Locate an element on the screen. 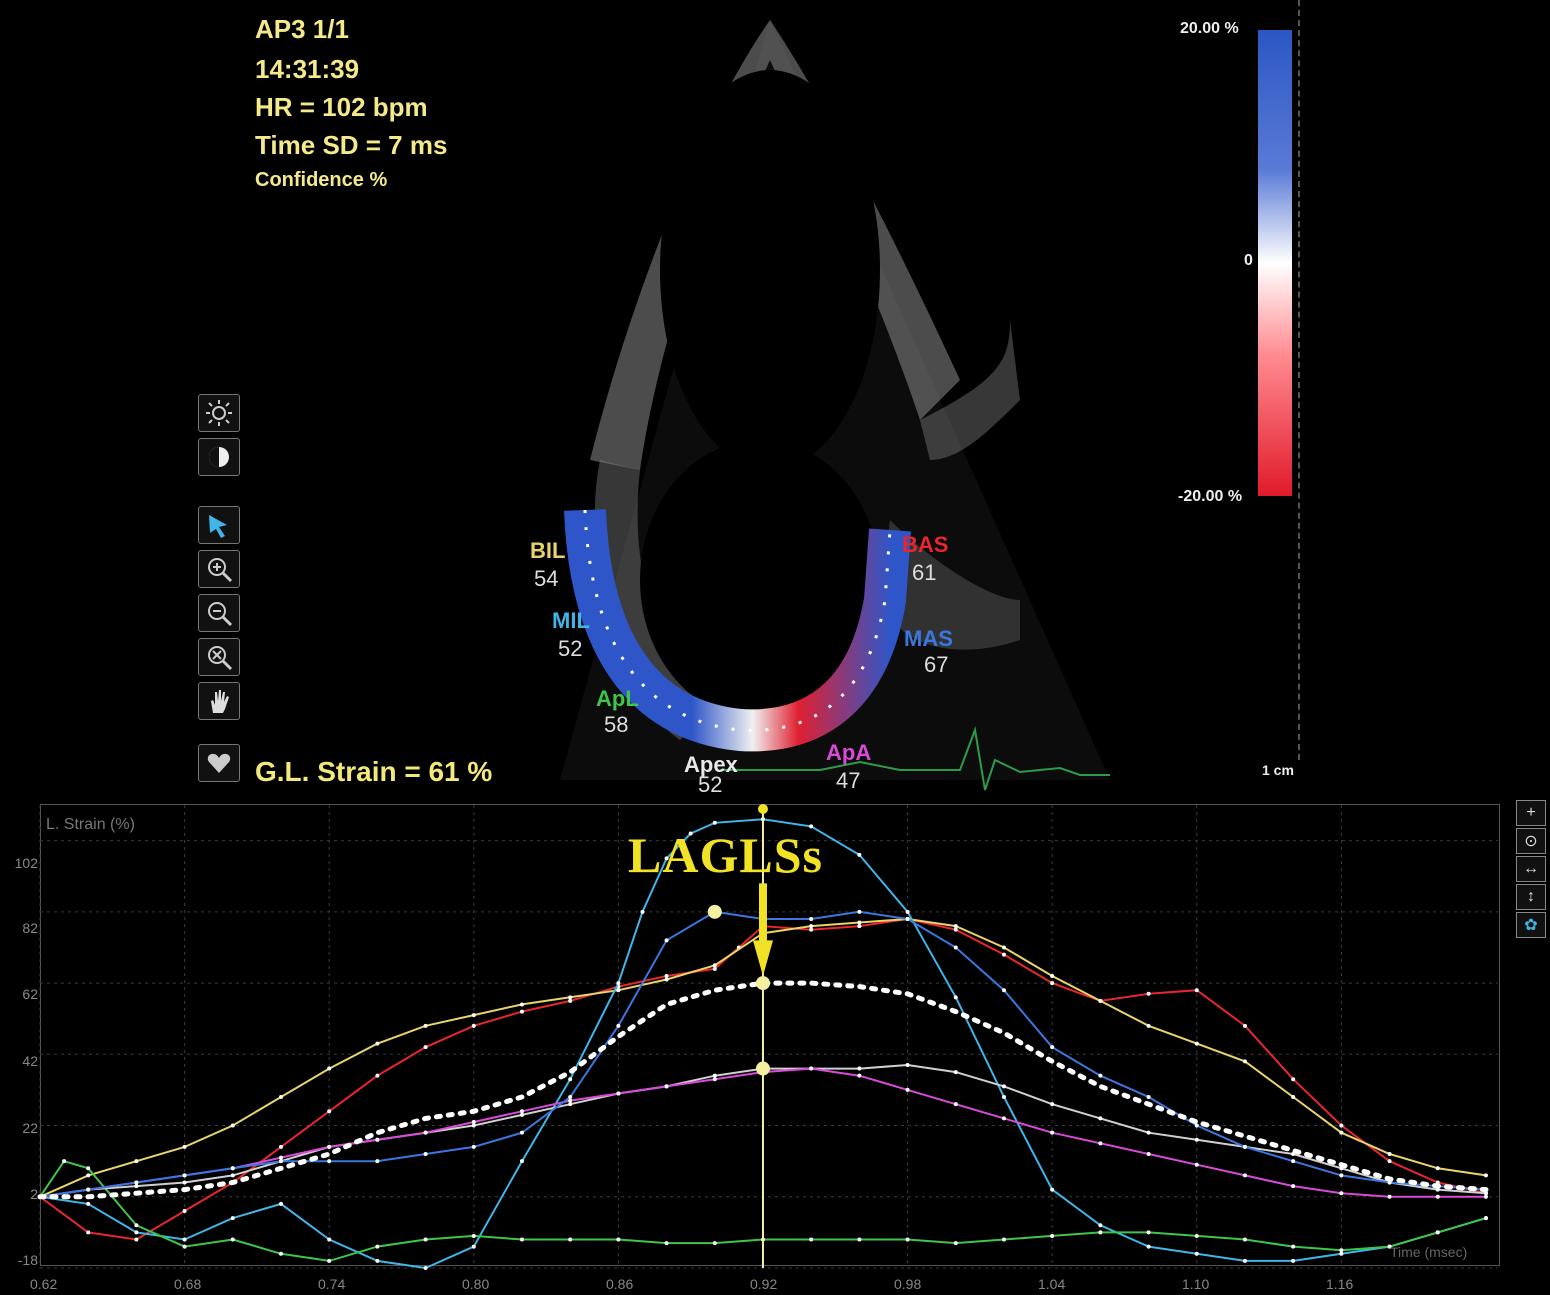 This screenshot has width=1550, height=1295. sun-icon is located at coordinates (219, 413).